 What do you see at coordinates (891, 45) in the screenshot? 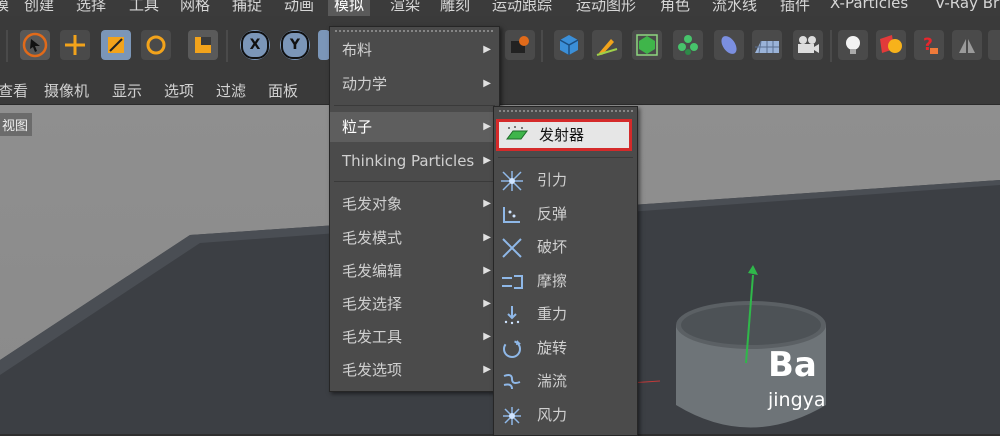
I see `tag-icon` at bounding box center [891, 45].